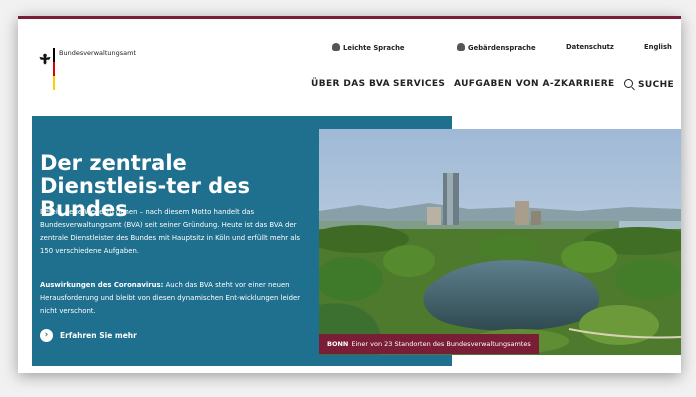 The height and width of the screenshot is (397, 696). I want to click on utility-link-datenschutz: Datenschutz, so click(590, 47).